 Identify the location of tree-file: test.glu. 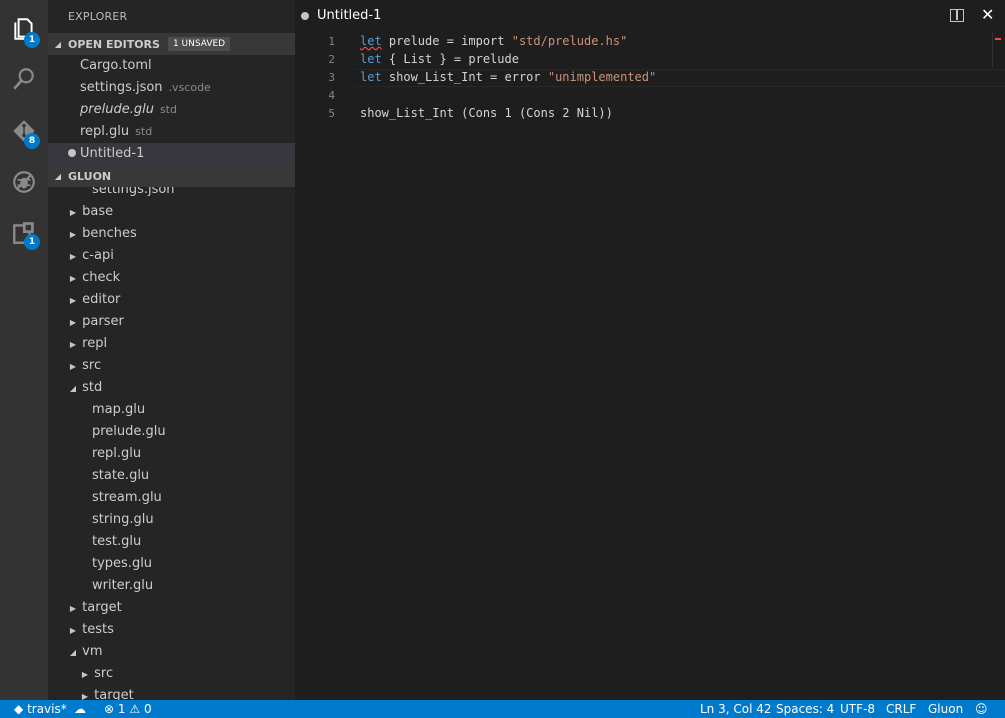
(171, 542).